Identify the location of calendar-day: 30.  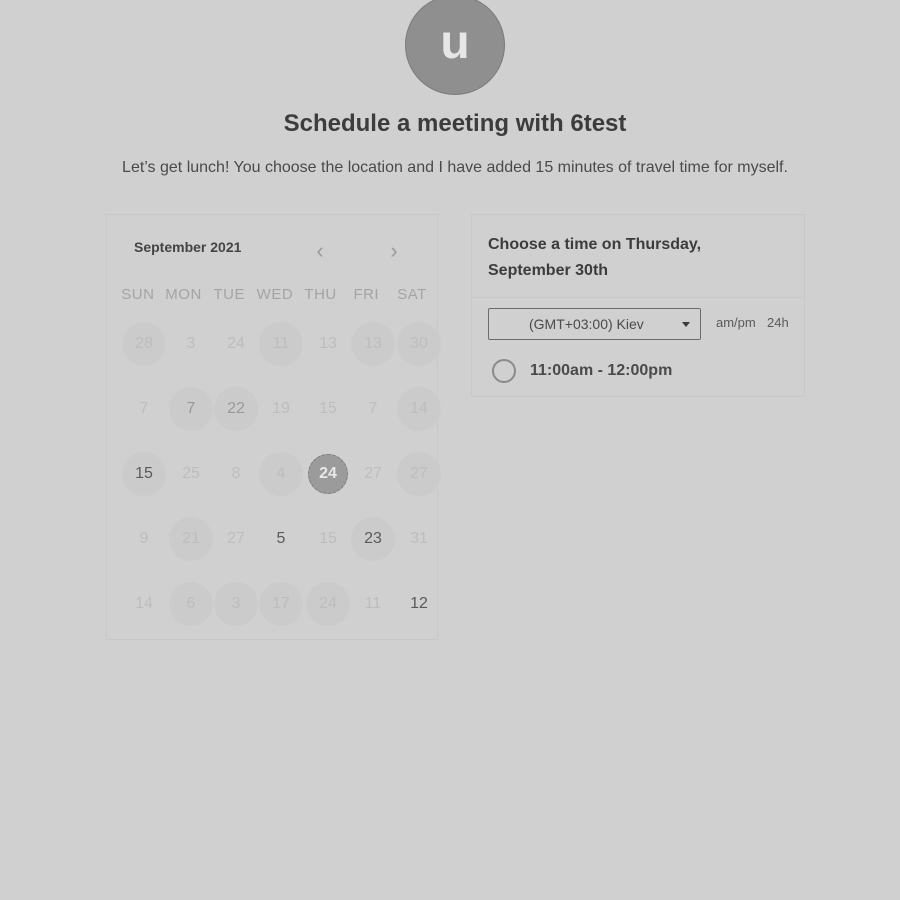
(419, 344).